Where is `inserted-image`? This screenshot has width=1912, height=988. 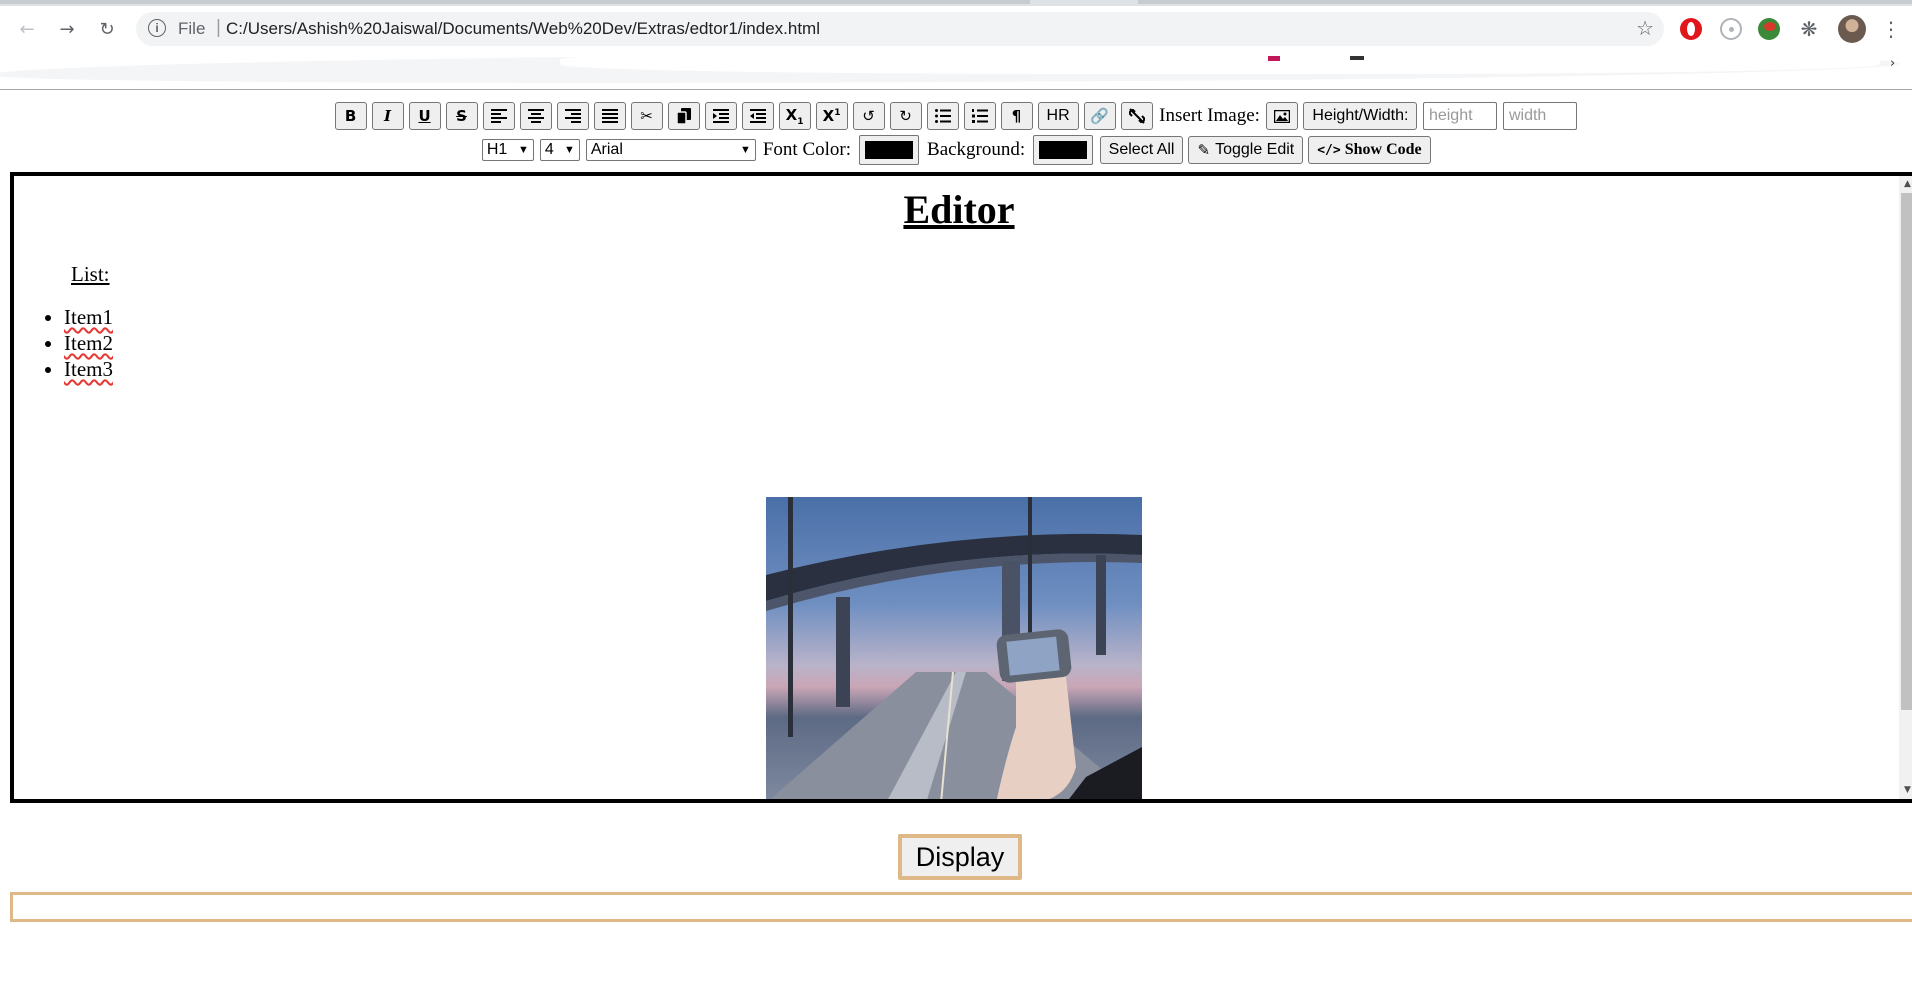 inserted-image is located at coordinates (954, 648).